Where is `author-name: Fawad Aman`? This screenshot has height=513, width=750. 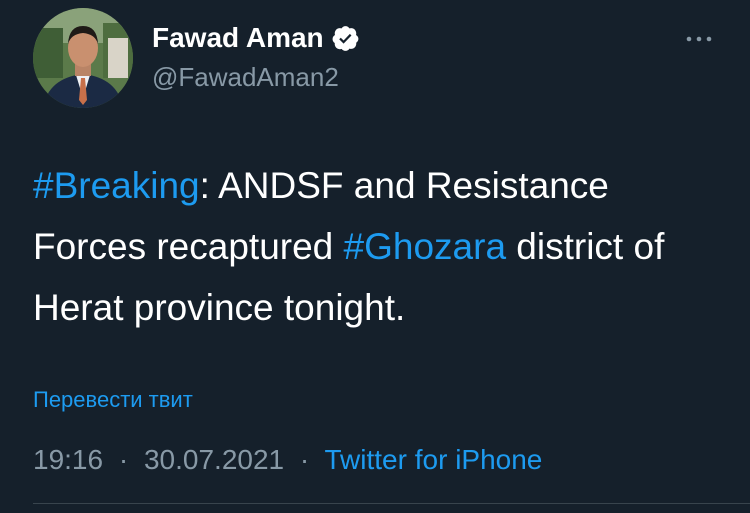
author-name: Fawad Aman is located at coordinates (255, 38).